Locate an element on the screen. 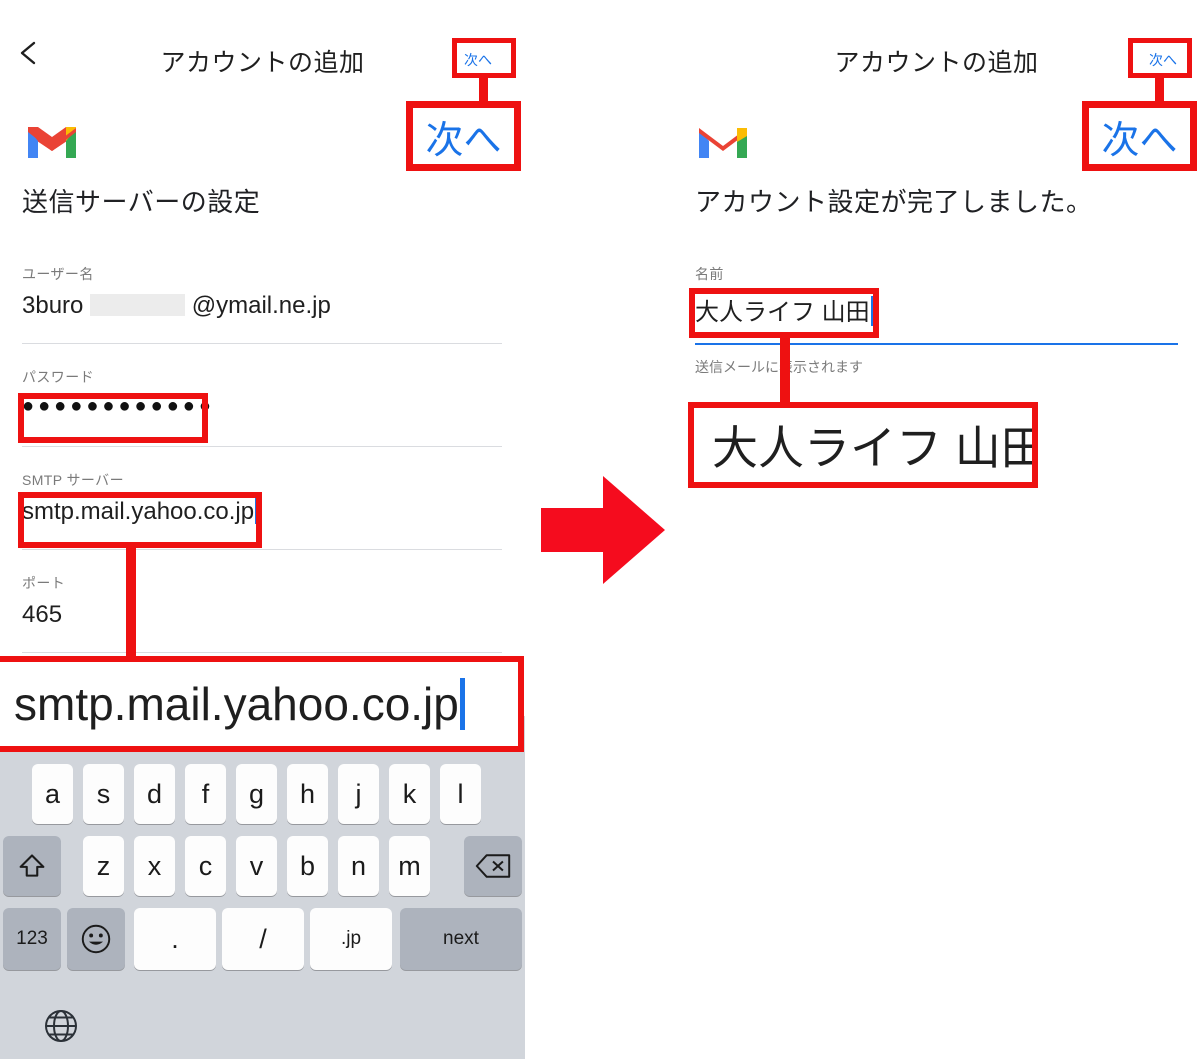  key-slash-label: / is located at coordinates (263, 938).